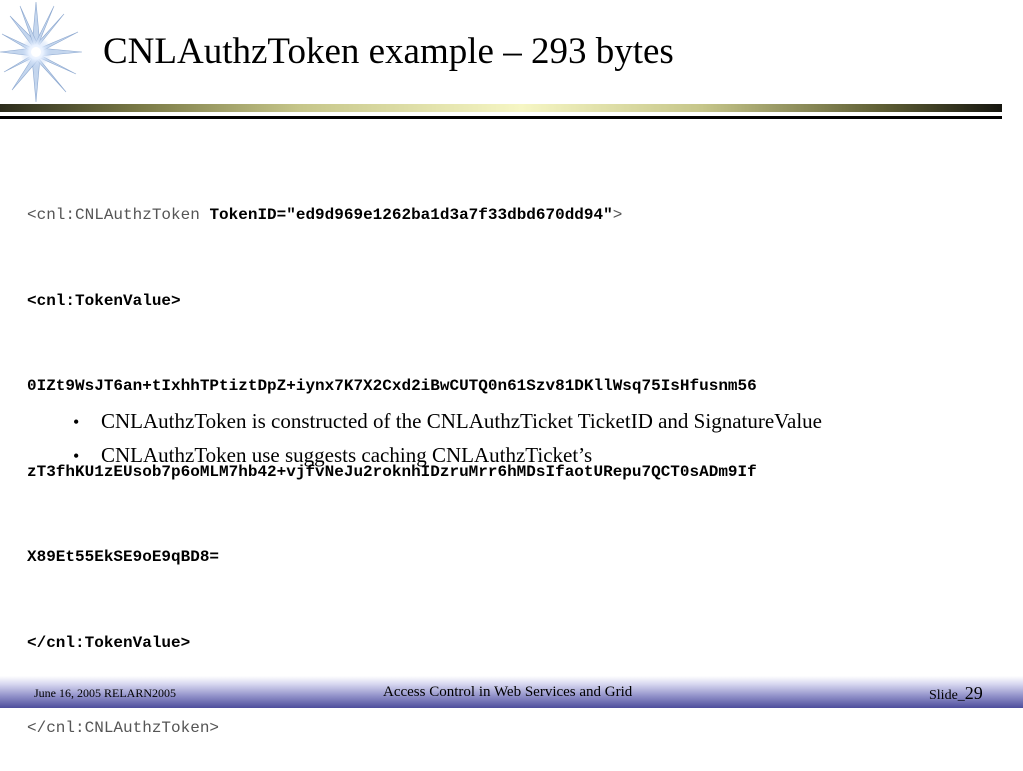  I want to click on code-token-value-close: </cnl:TokenValue>, so click(109, 642).